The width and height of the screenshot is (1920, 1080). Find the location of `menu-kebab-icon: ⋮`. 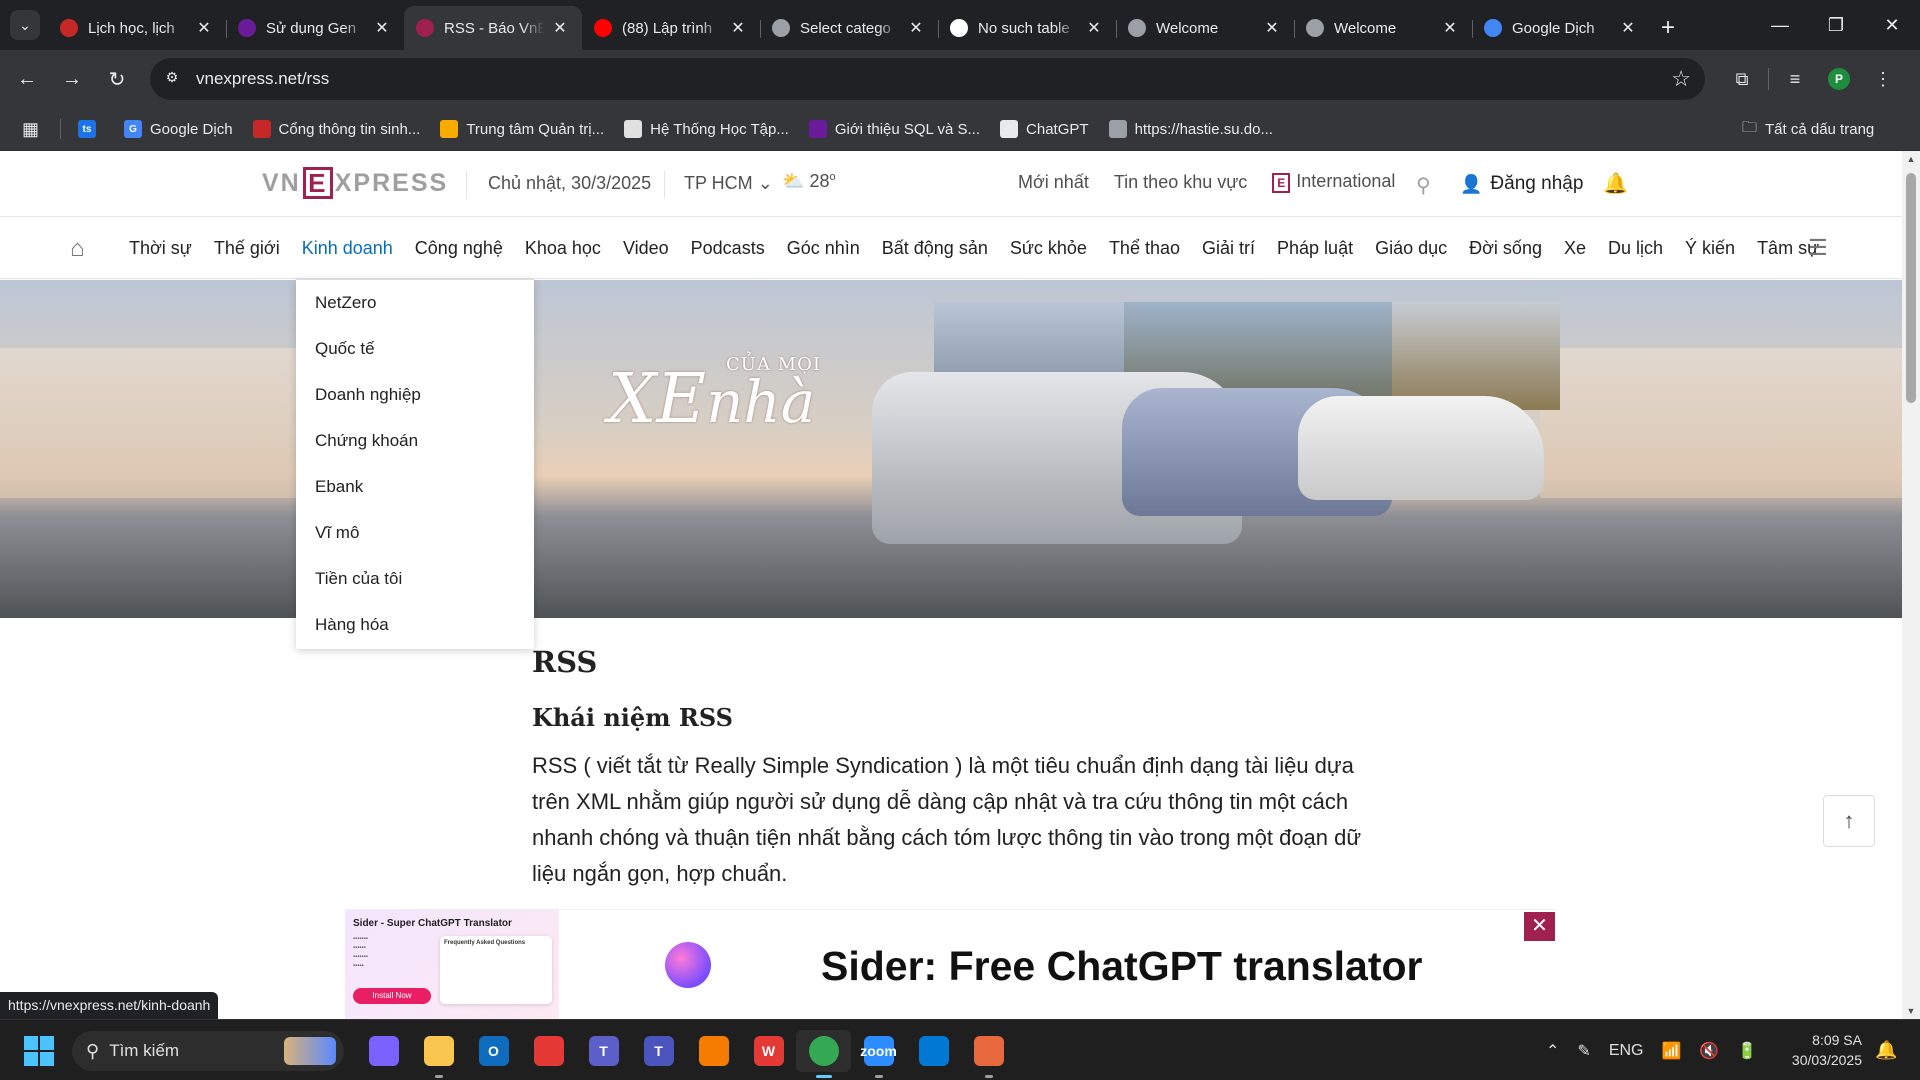

menu-kebab-icon: ⋮ is located at coordinates (1883, 79).